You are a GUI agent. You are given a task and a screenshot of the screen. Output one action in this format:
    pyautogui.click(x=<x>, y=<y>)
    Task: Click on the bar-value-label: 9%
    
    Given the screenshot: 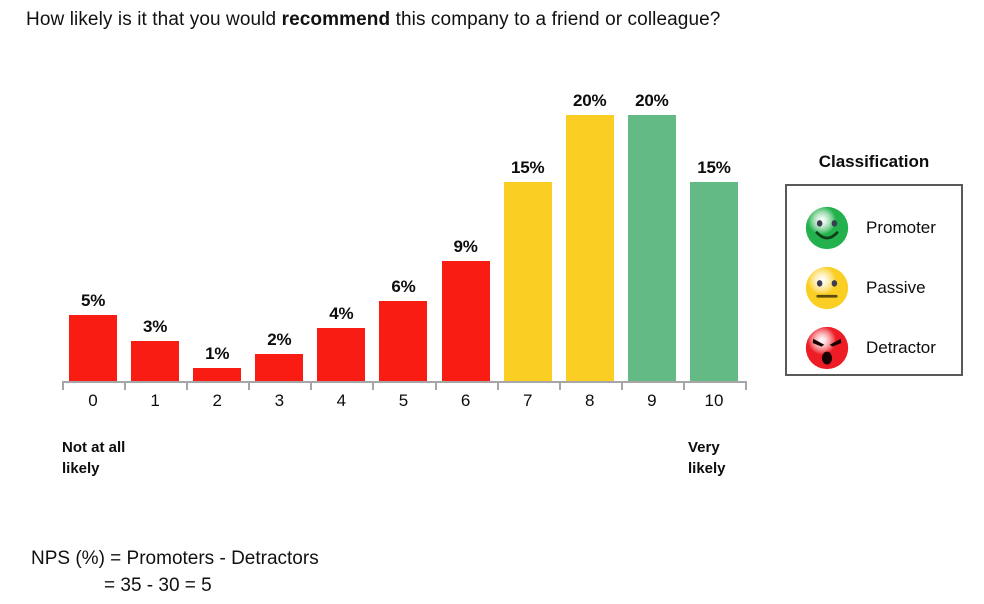 What is the action you would take?
    pyautogui.click(x=465, y=247)
    